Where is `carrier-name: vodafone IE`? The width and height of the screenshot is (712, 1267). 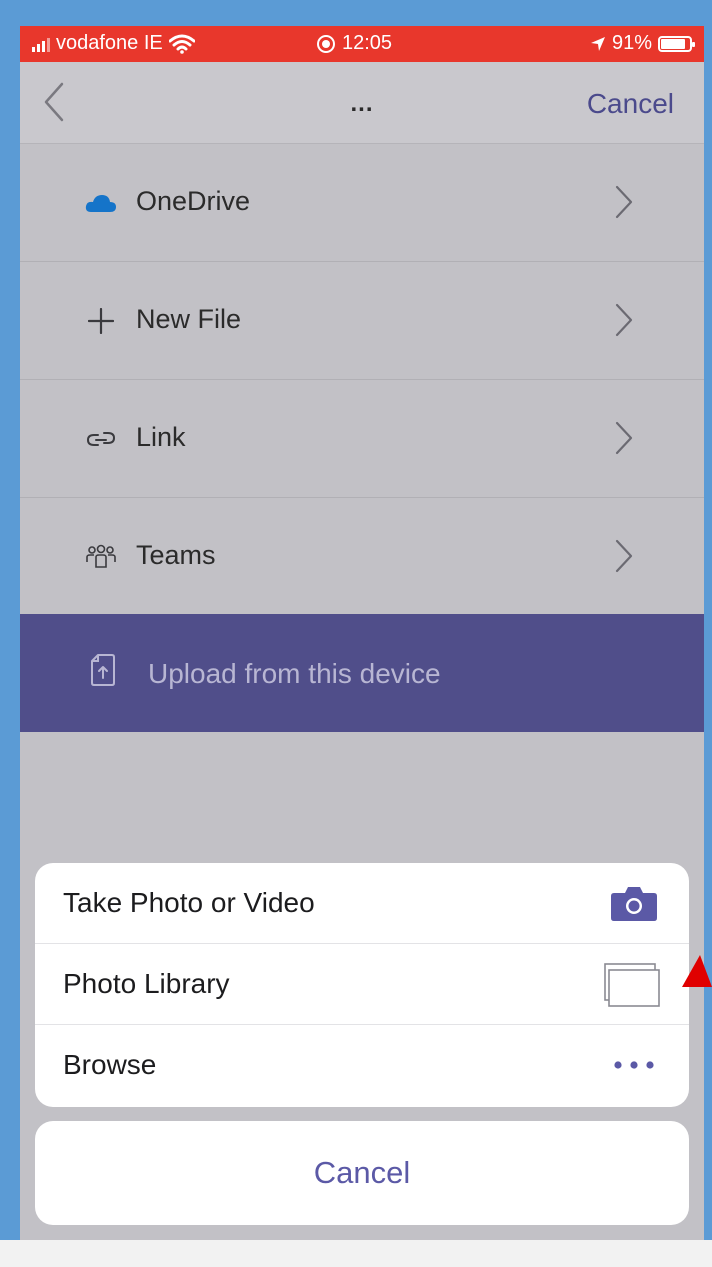
carrier-name: vodafone IE is located at coordinates (109, 43).